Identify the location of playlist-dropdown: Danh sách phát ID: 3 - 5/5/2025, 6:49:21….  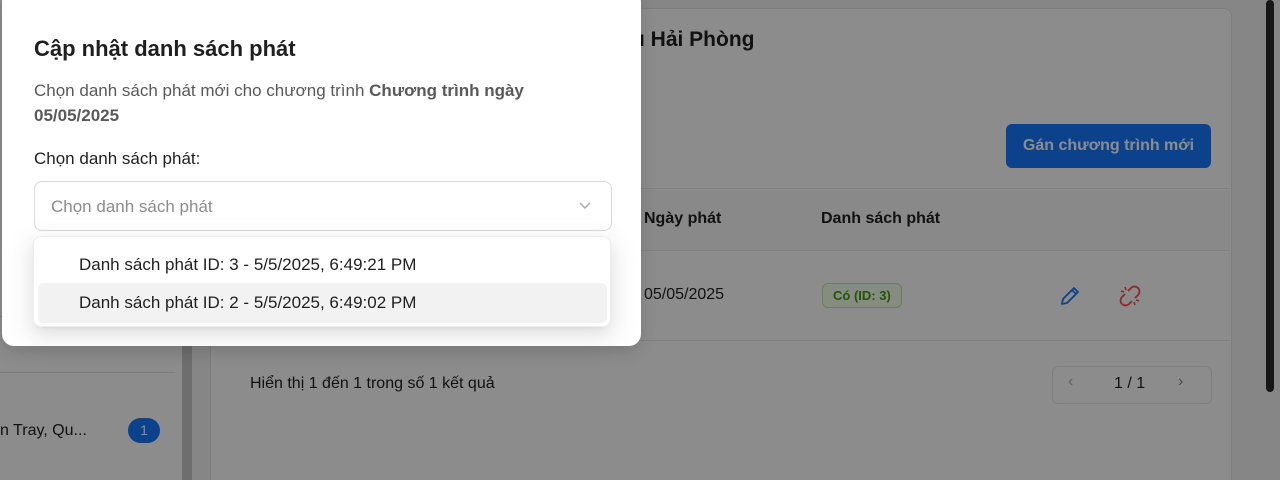
(322, 281).